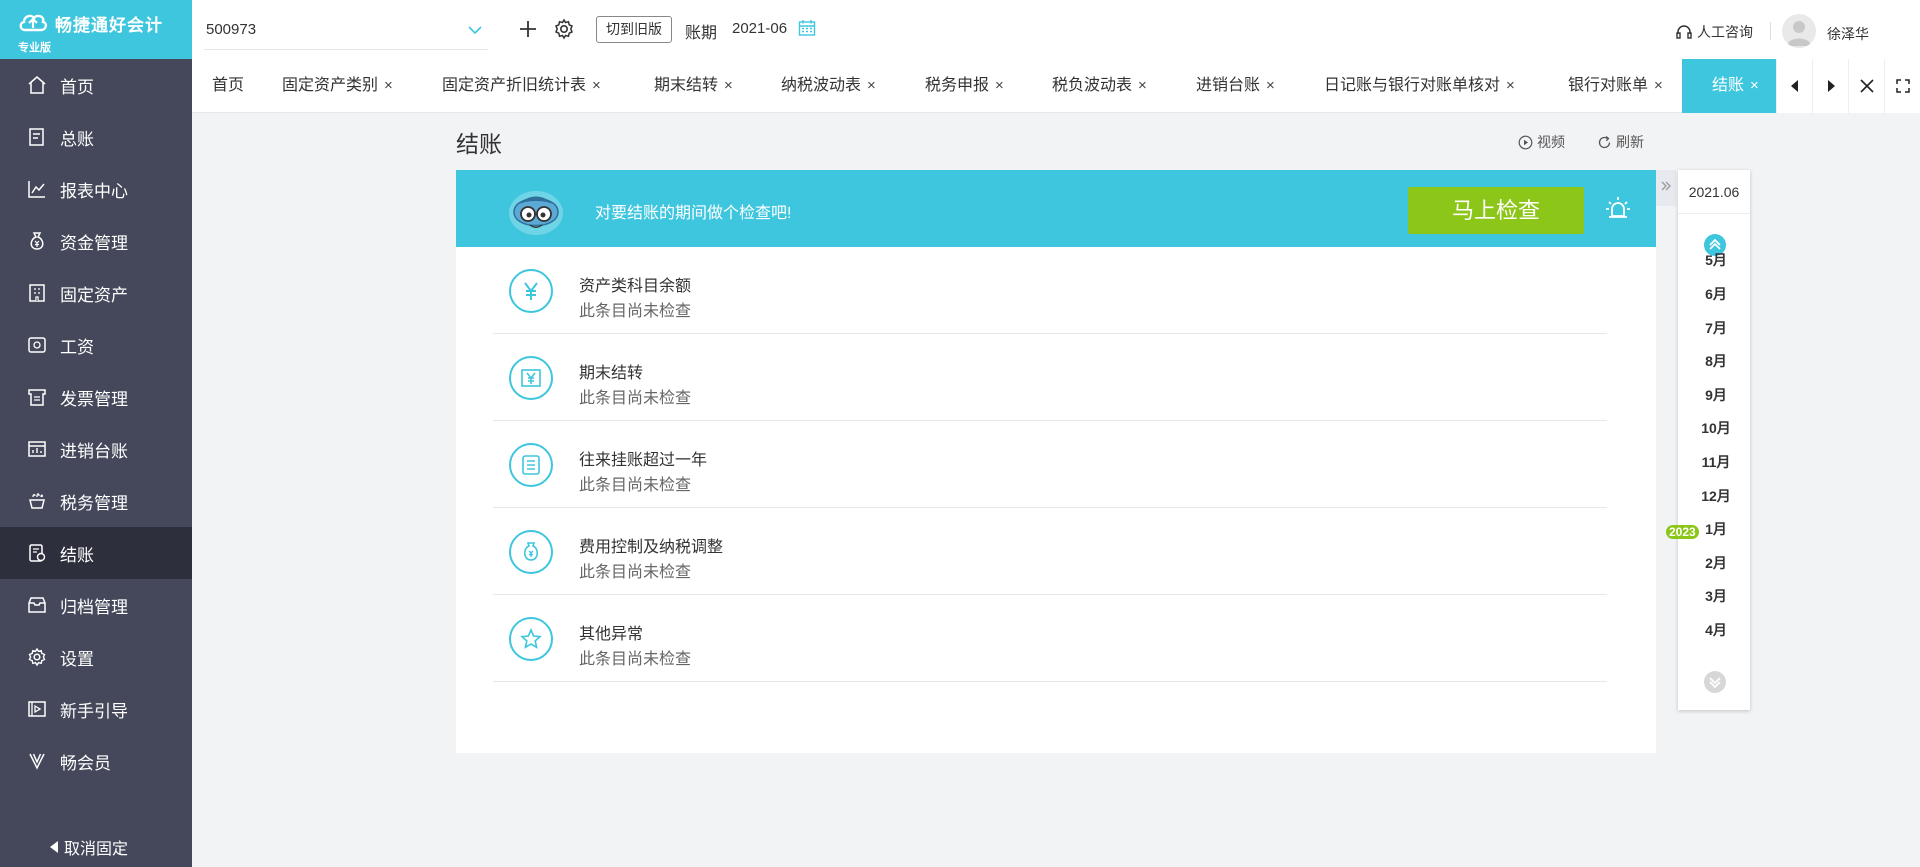 The height and width of the screenshot is (867, 1920). I want to click on collapse-panel-button, so click(1666, 188).